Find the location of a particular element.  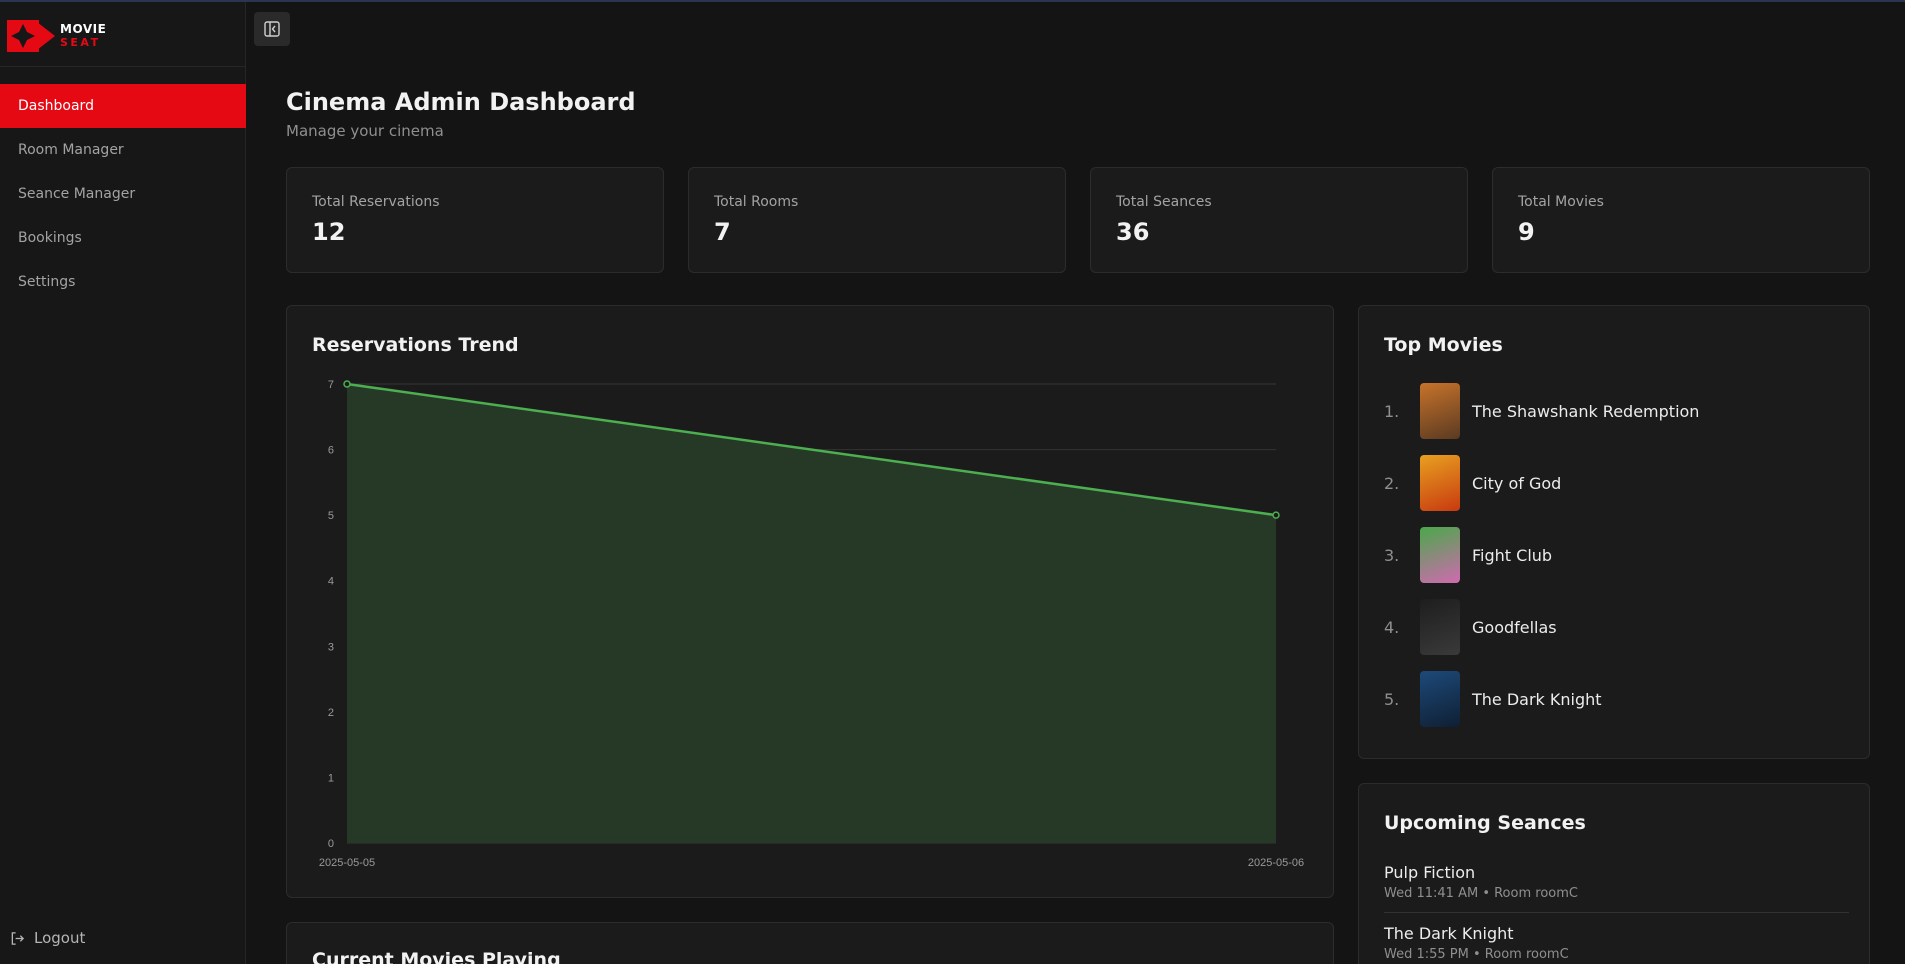

sidebar-item-seance-manager: Seance Manager is located at coordinates (123, 194).